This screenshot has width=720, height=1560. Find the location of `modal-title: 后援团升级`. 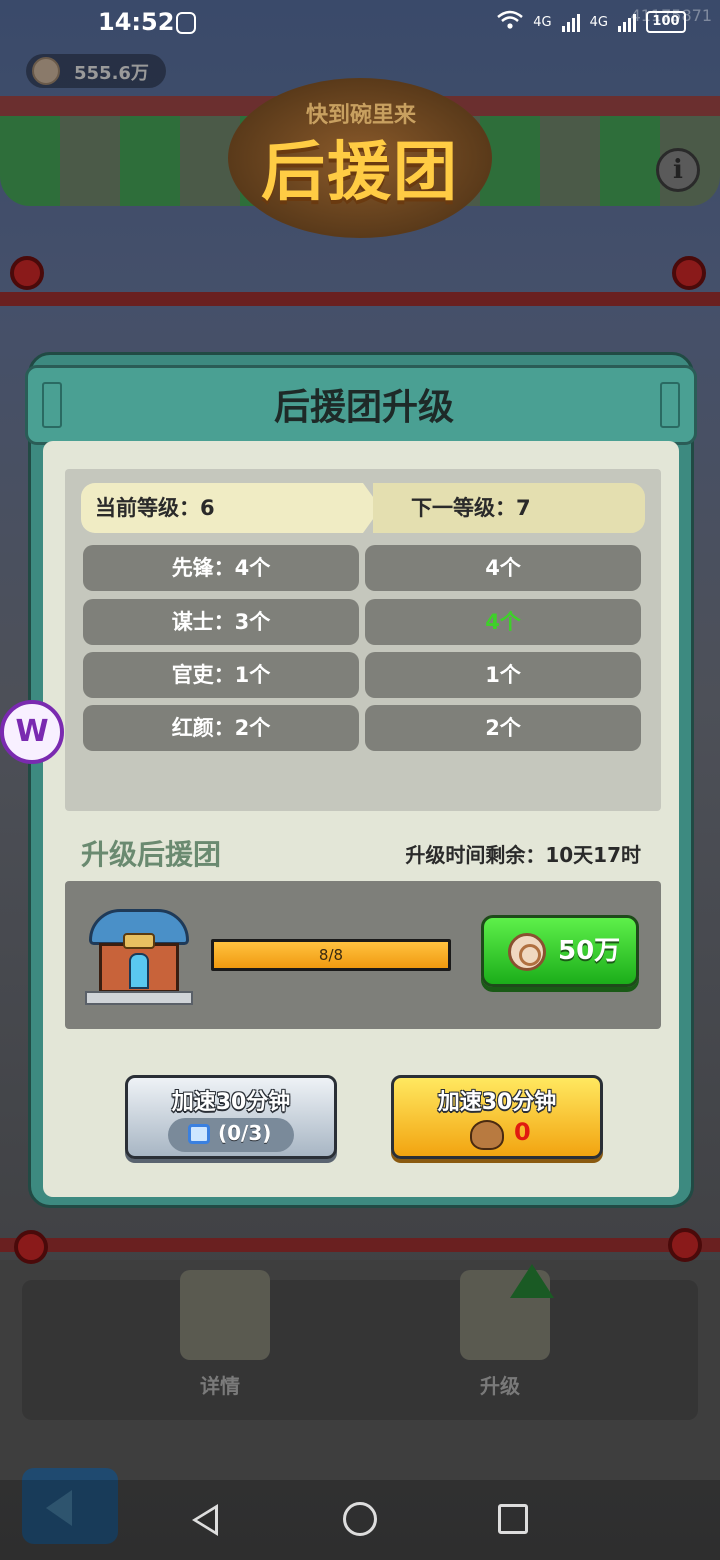

modal-title: 后援团升级 is located at coordinates (363, 407).